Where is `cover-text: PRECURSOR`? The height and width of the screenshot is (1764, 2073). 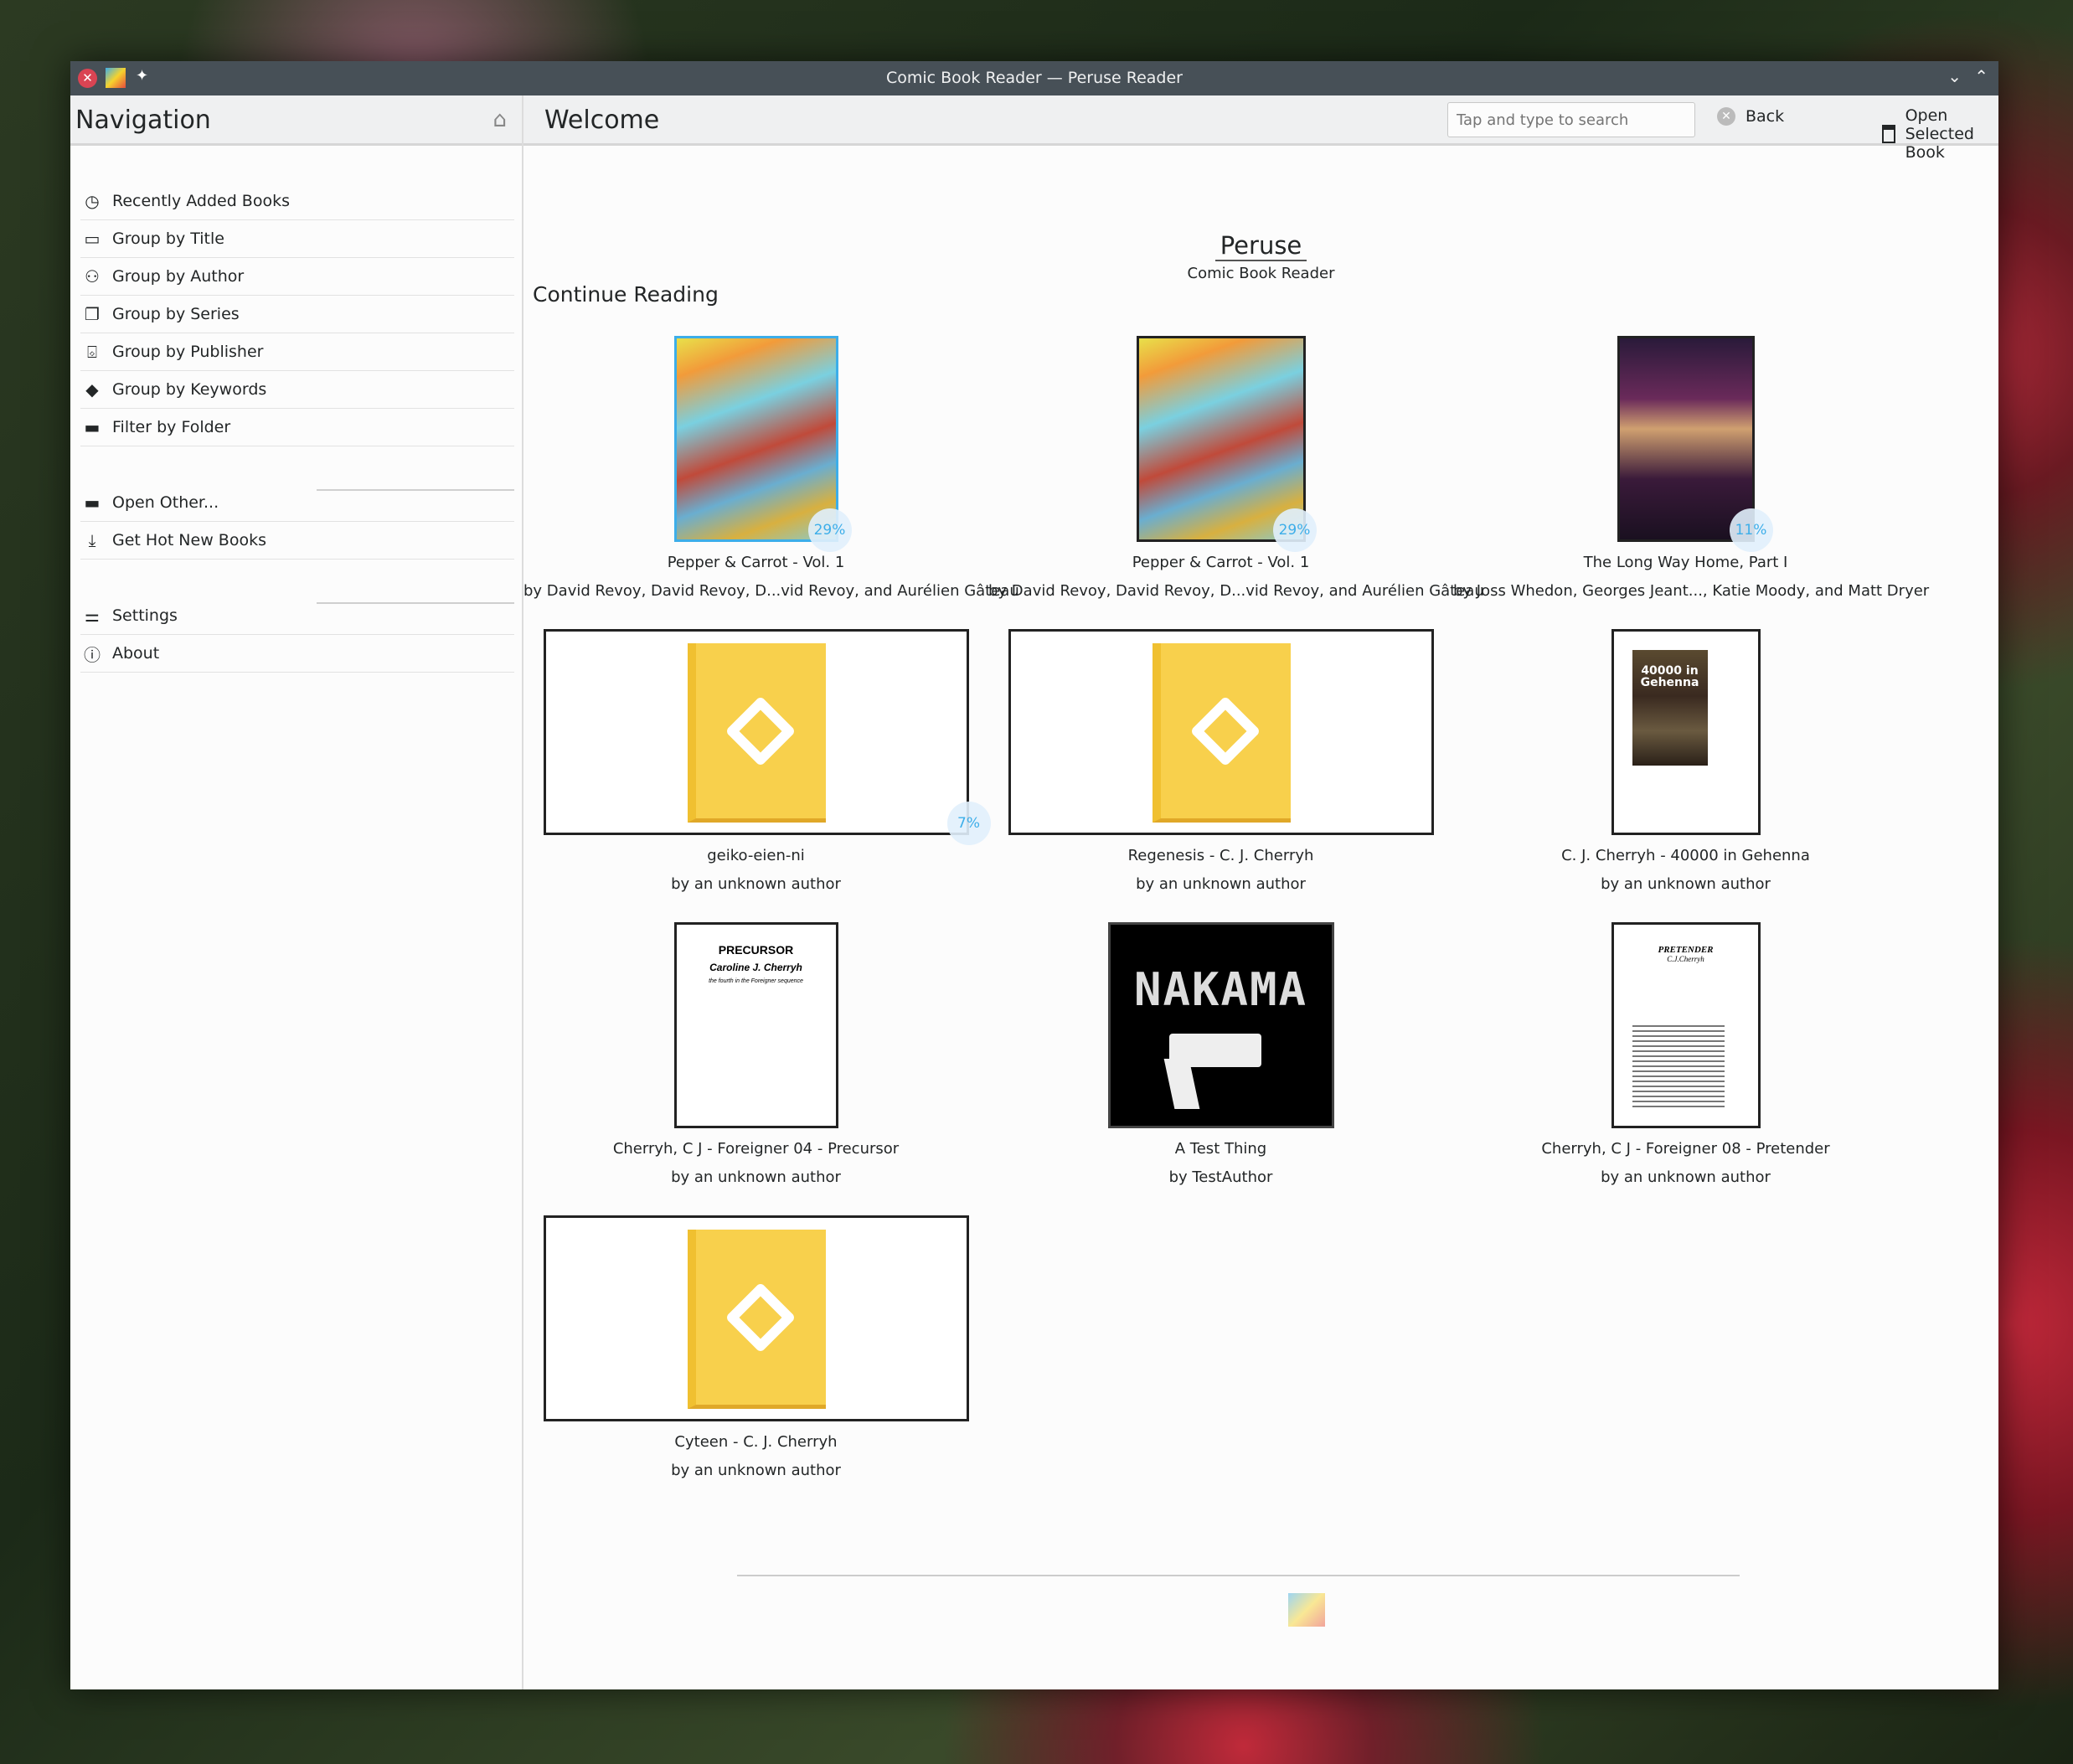
cover-text: PRECURSOR is located at coordinates (756, 950).